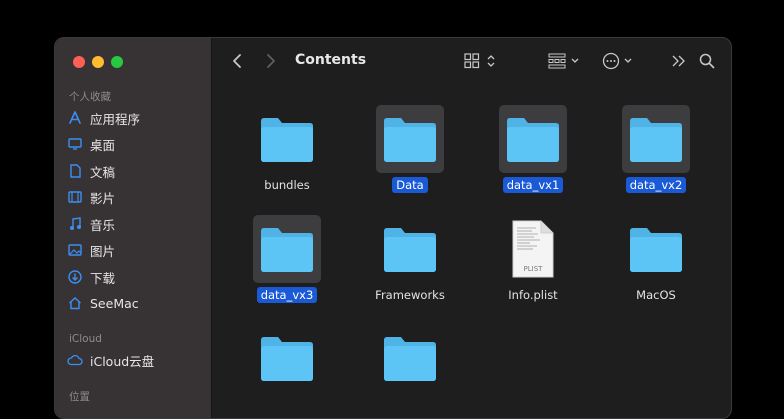 The height and width of the screenshot is (419, 784). I want to click on zoom-button, so click(117, 62).